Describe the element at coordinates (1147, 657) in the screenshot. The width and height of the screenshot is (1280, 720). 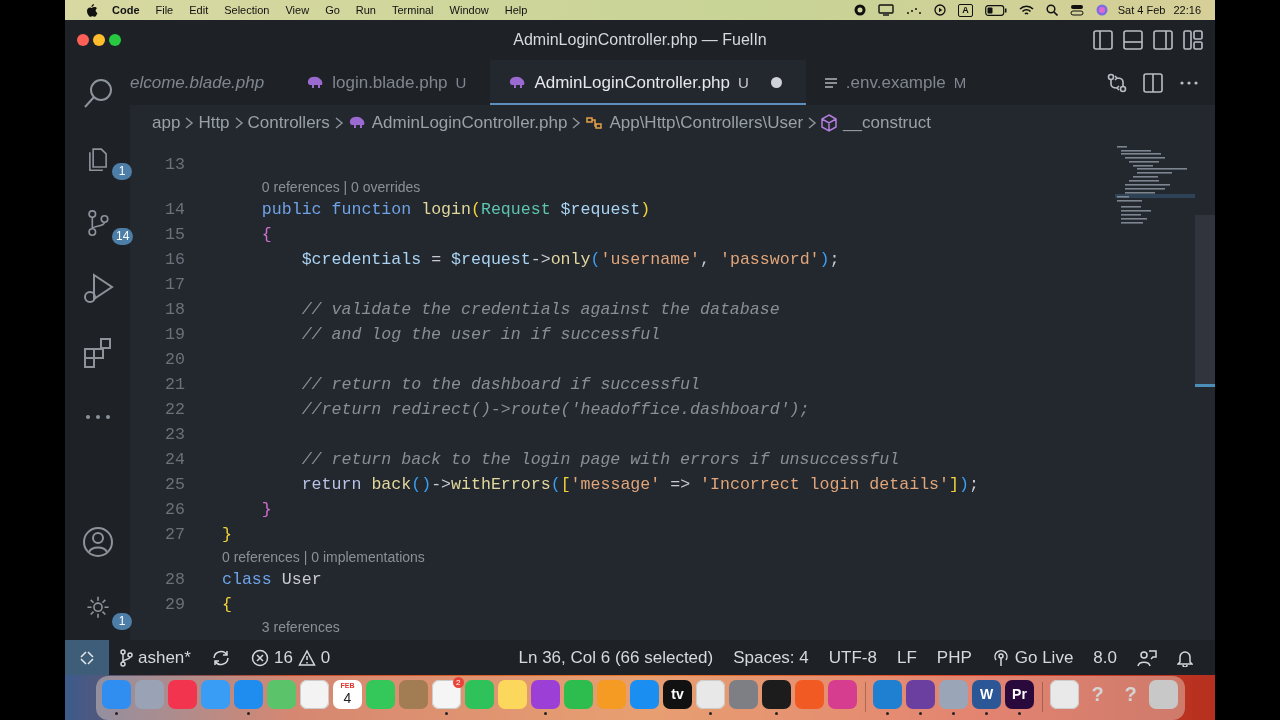
I see `feedback-icon` at that location.